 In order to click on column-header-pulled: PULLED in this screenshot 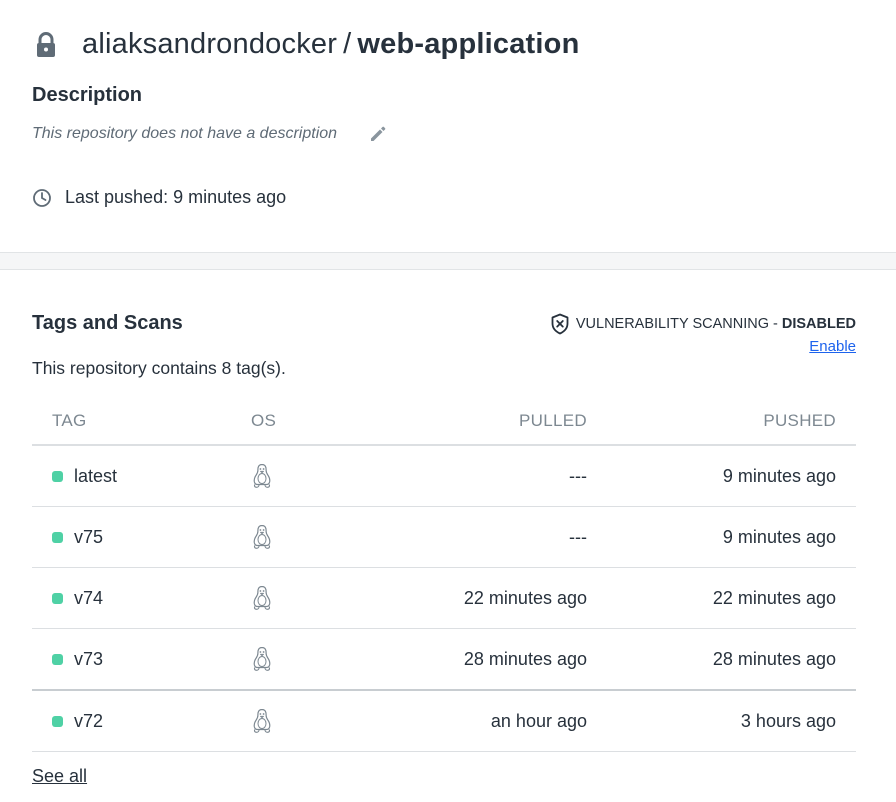, I will do `click(553, 420)`.